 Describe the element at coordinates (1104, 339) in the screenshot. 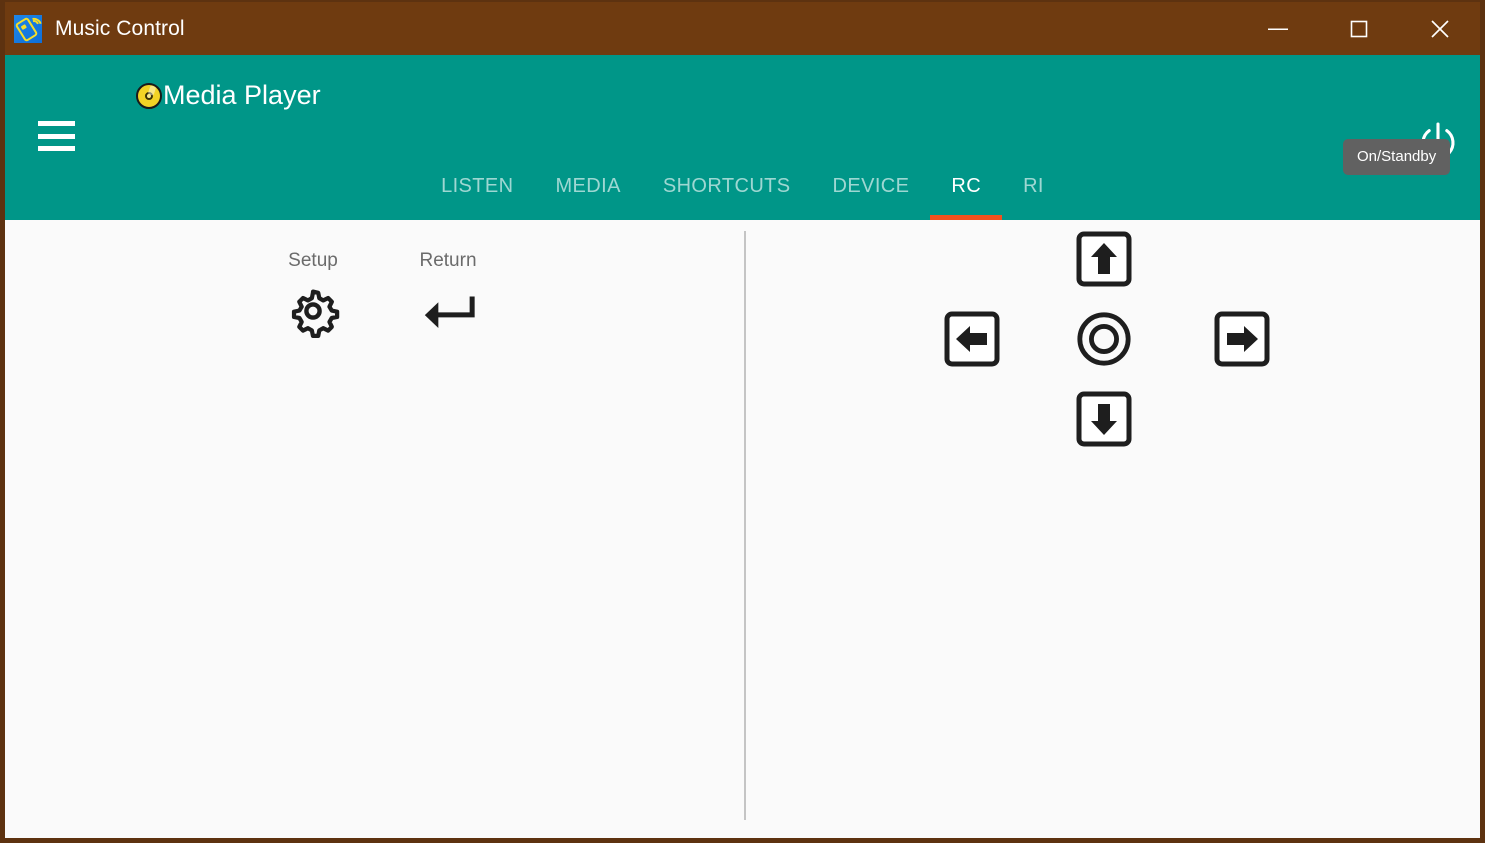

I see `dpad-enter-button` at that location.